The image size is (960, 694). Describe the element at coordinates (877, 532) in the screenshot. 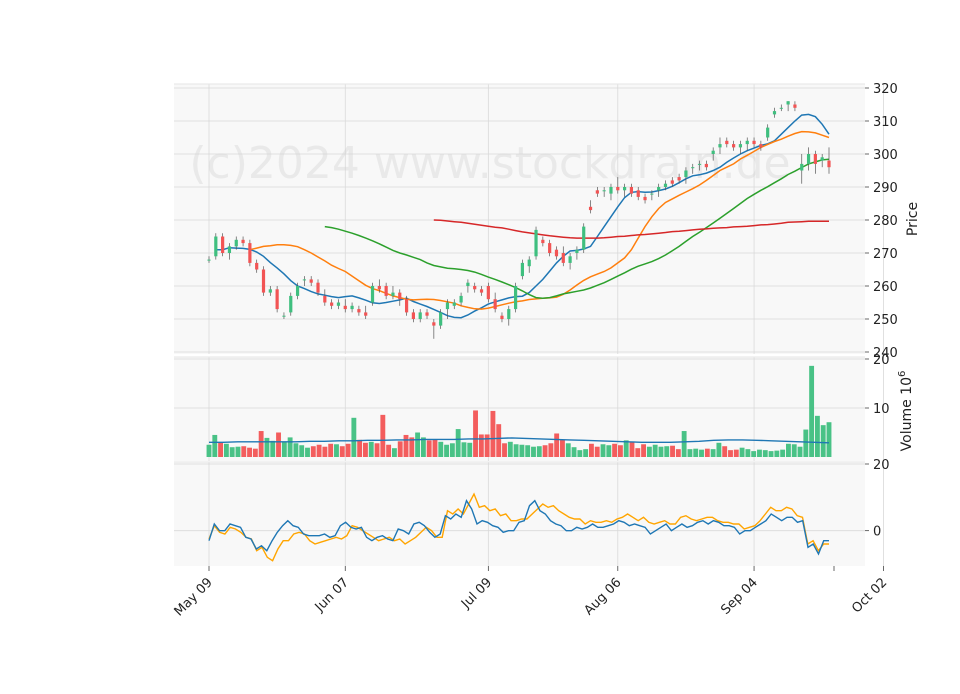

I see `oscillator-tick-label: 0` at that location.